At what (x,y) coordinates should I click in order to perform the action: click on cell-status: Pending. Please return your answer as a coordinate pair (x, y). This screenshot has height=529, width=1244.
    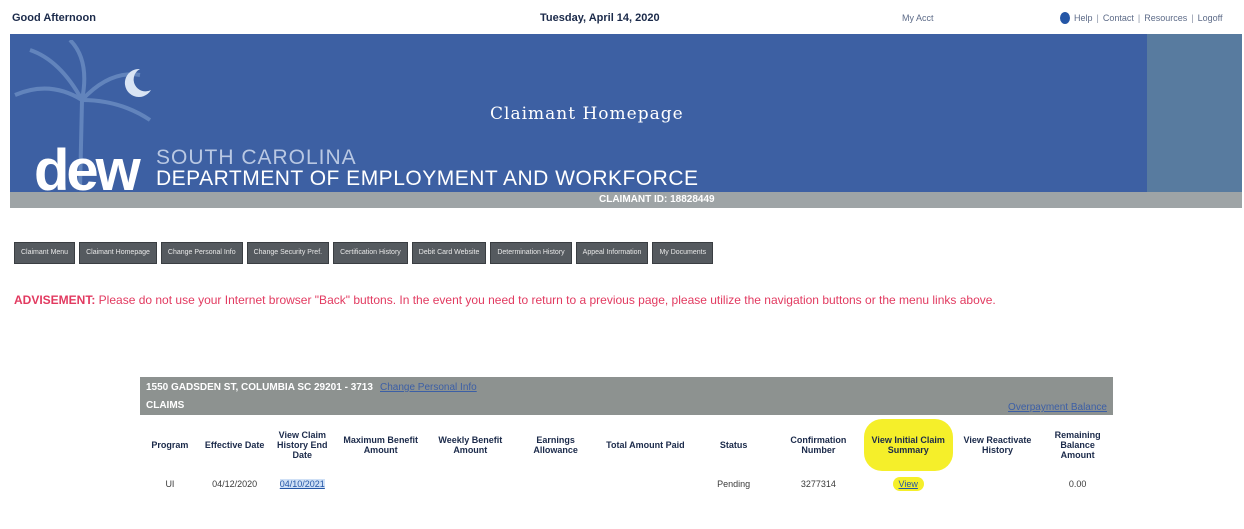
    Looking at the image, I should click on (734, 484).